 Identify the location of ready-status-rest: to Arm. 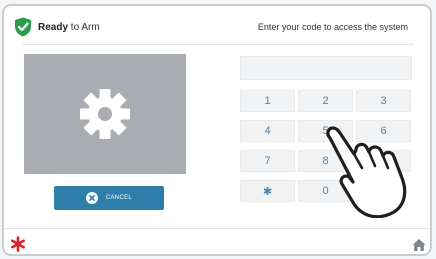
(84, 27).